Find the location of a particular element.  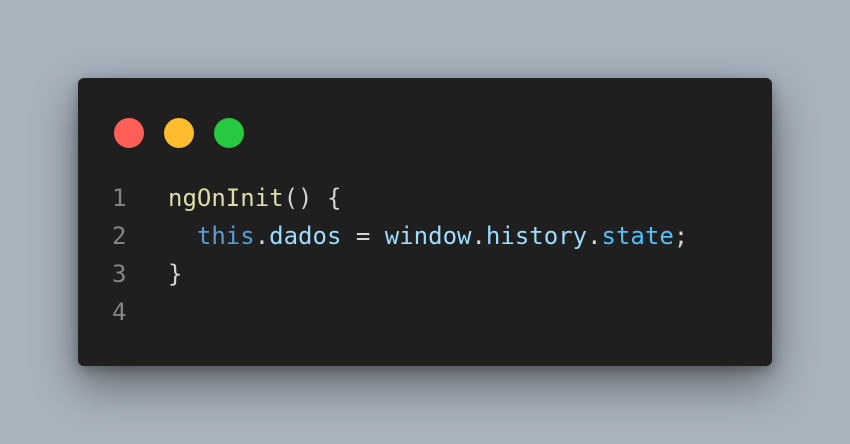

window-controls is located at coordinates (179, 133).